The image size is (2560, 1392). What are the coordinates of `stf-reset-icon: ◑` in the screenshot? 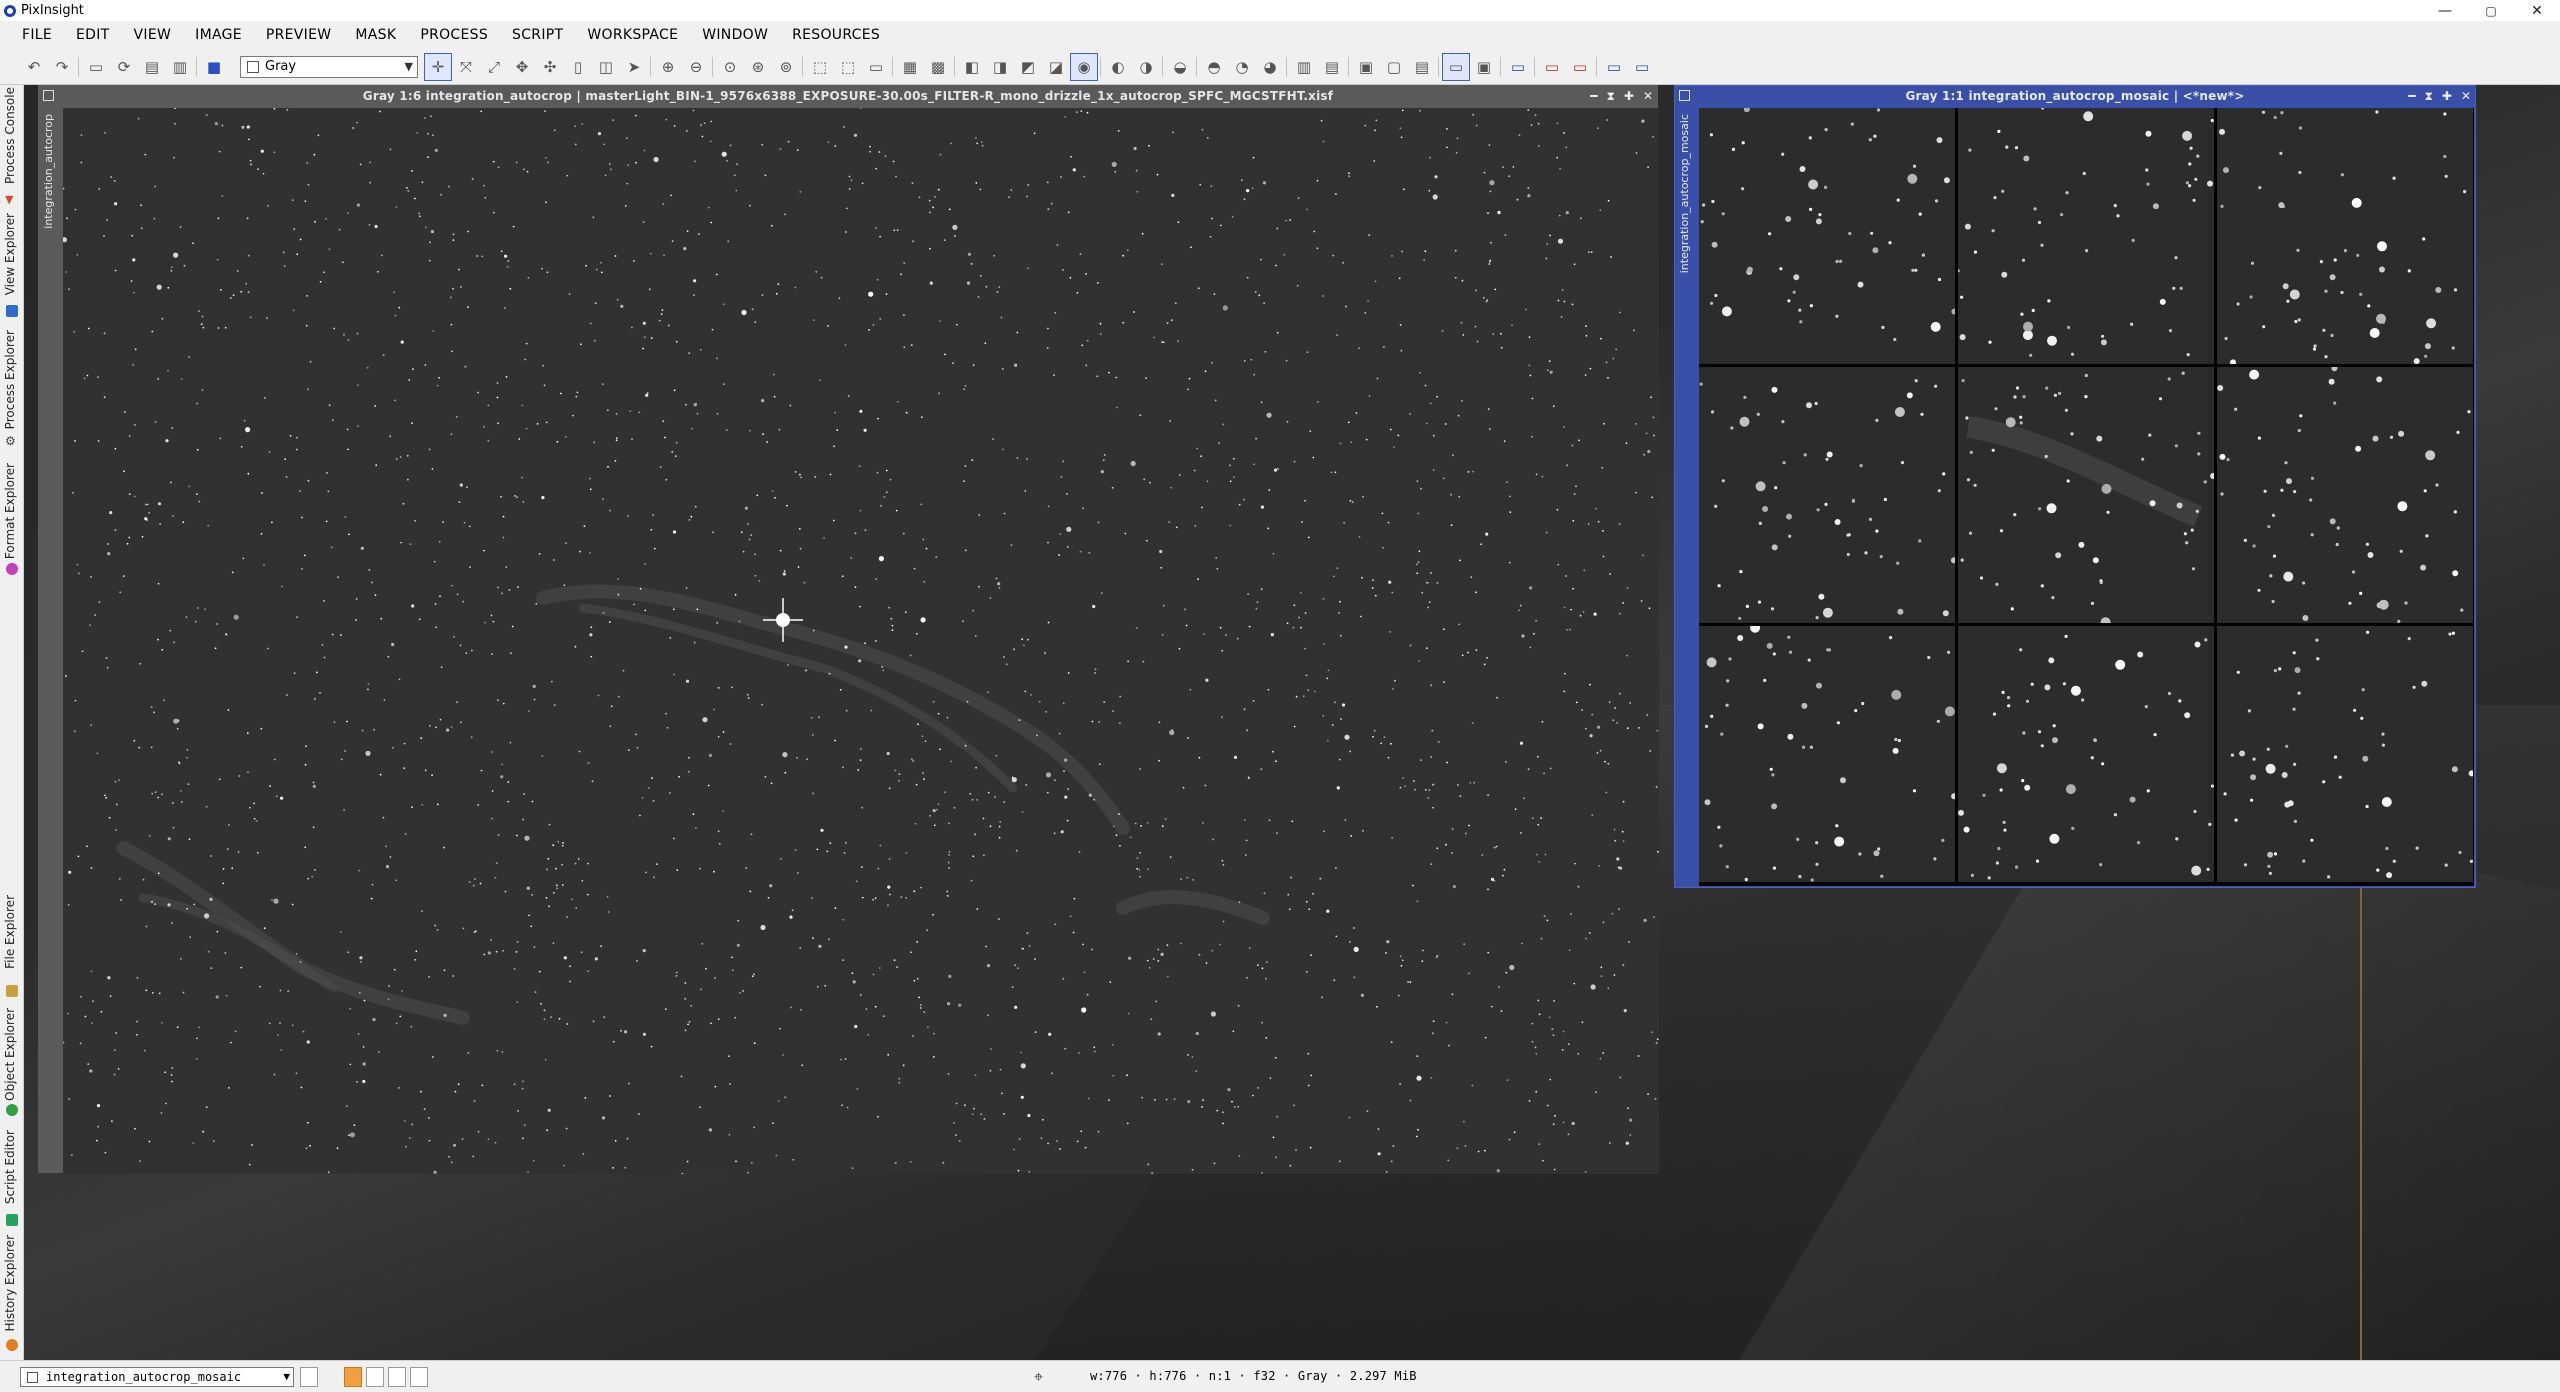 It's located at (1146, 67).